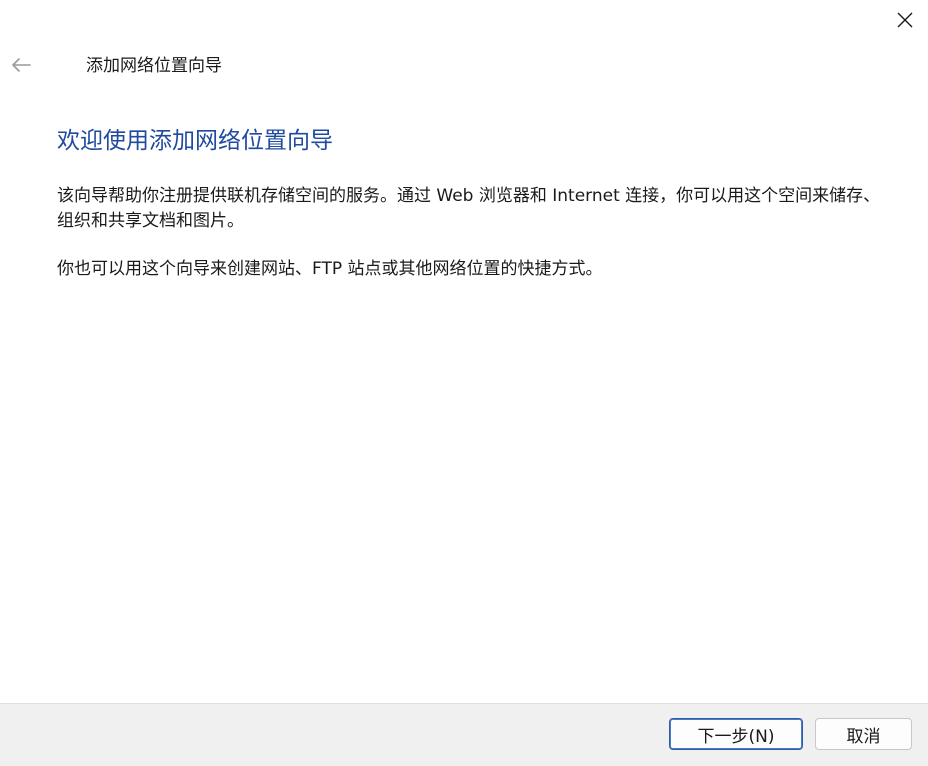 The height and width of the screenshot is (766, 928). What do you see at coordinates (464, 734) in the screenshot?
I see `wizard-footer: 下一步(N) 取消` at bounding box center [464, 734].